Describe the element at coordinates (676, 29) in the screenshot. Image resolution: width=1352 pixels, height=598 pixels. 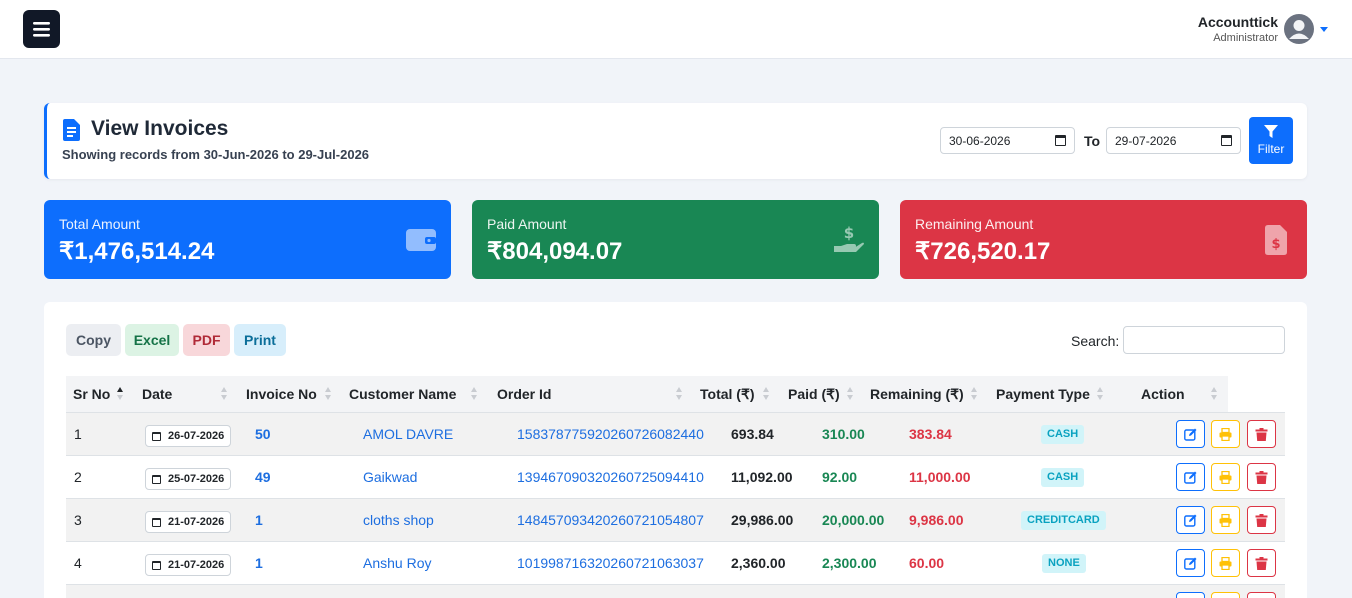
I see `top-navbar: Accounttick Administrator` at that location.